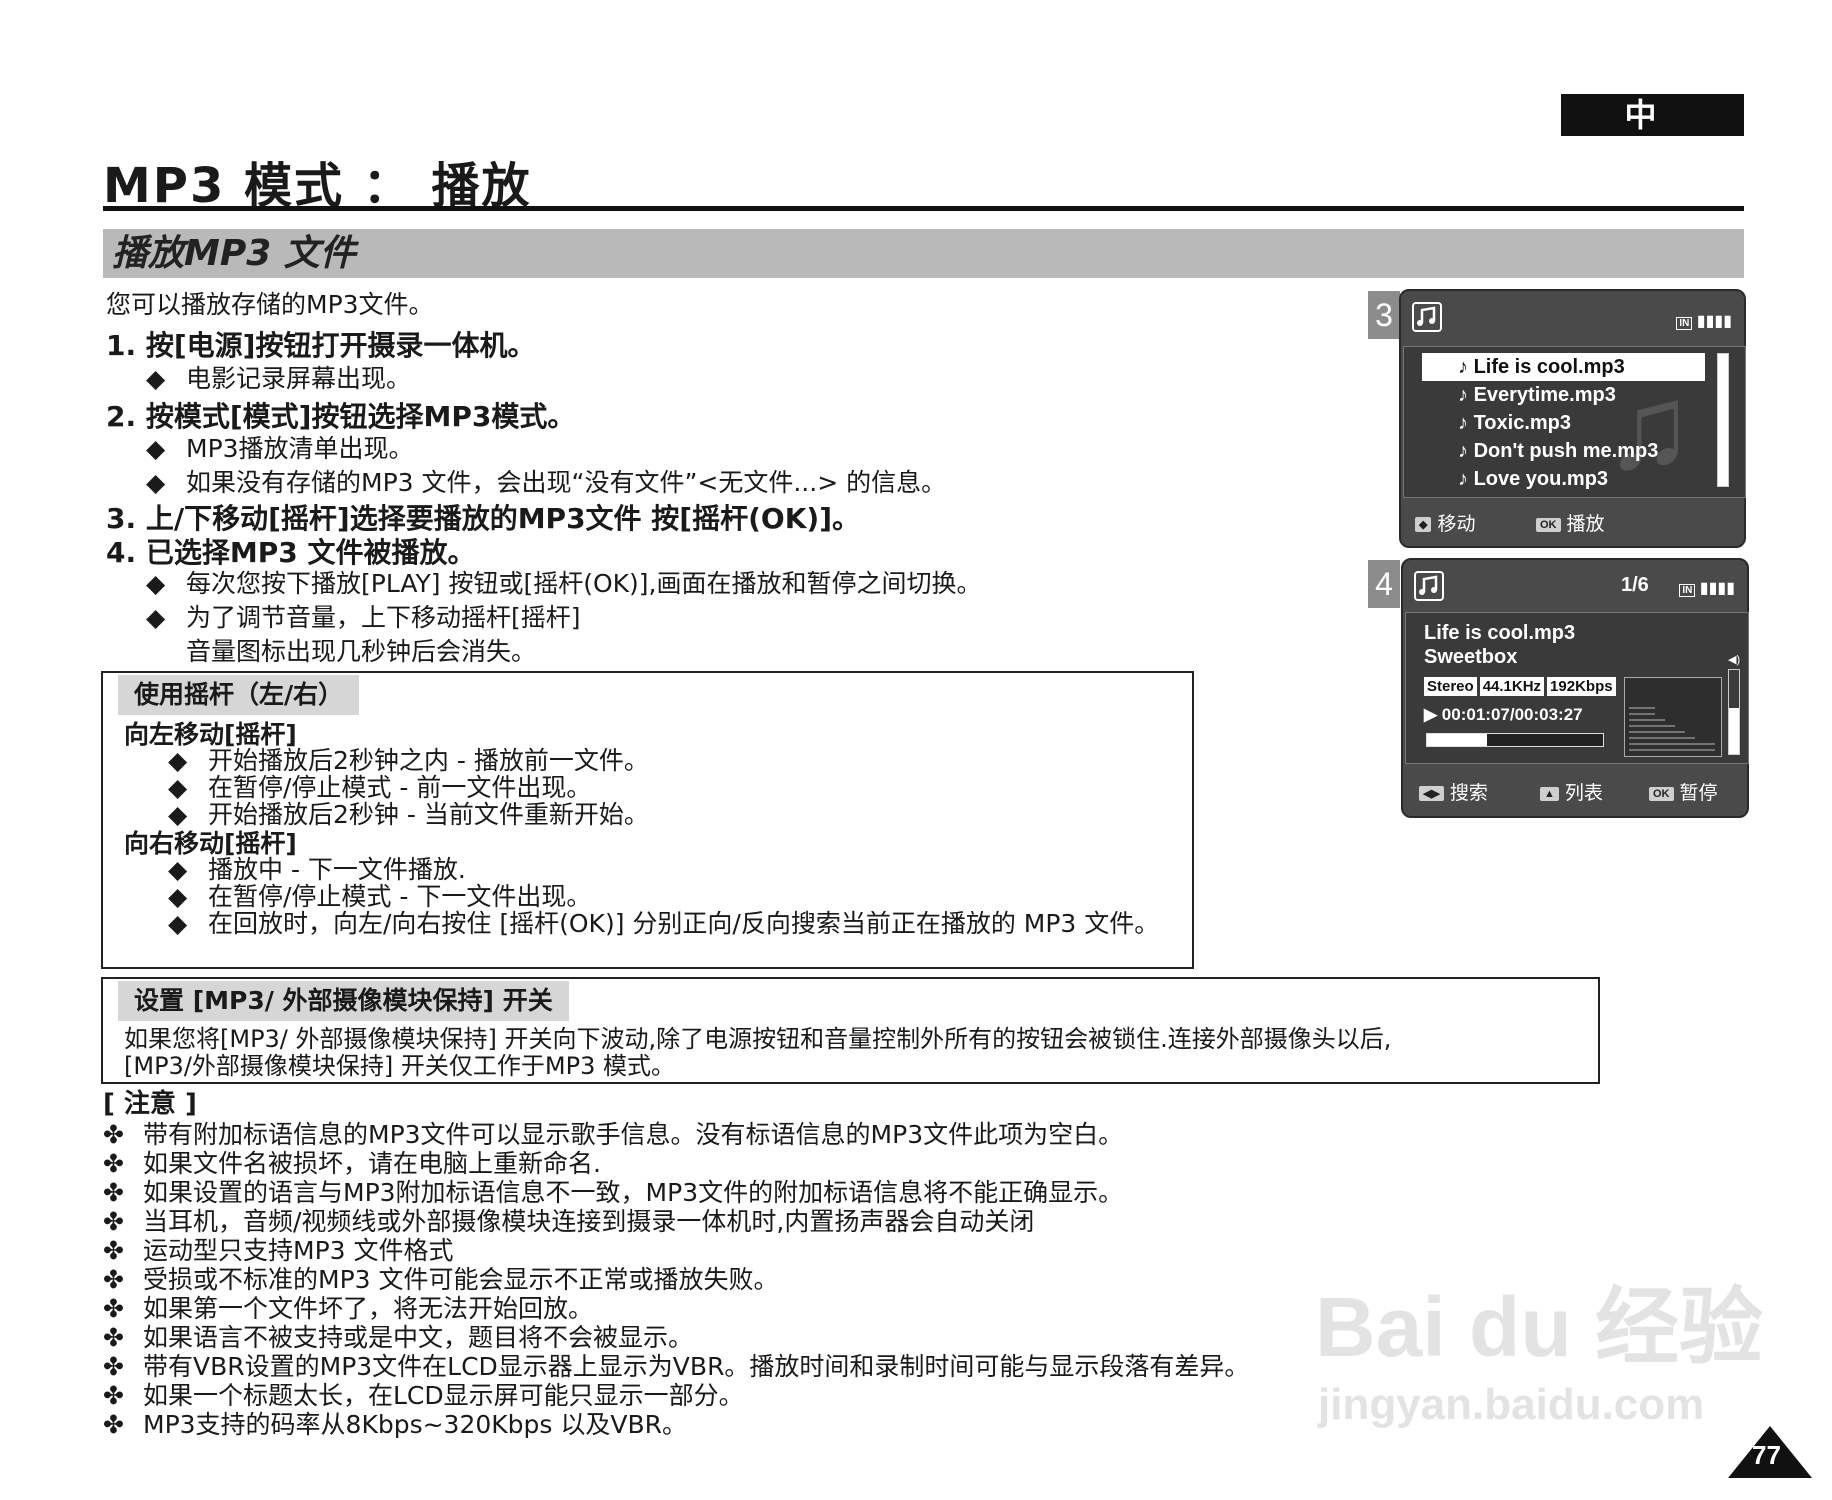 This screenshot has width=1832, height=1500. Describe the element at coordinates (239, 695) in the screenshot. I see `joystick-box-title: 使用摇杆（左/右）` at that location.